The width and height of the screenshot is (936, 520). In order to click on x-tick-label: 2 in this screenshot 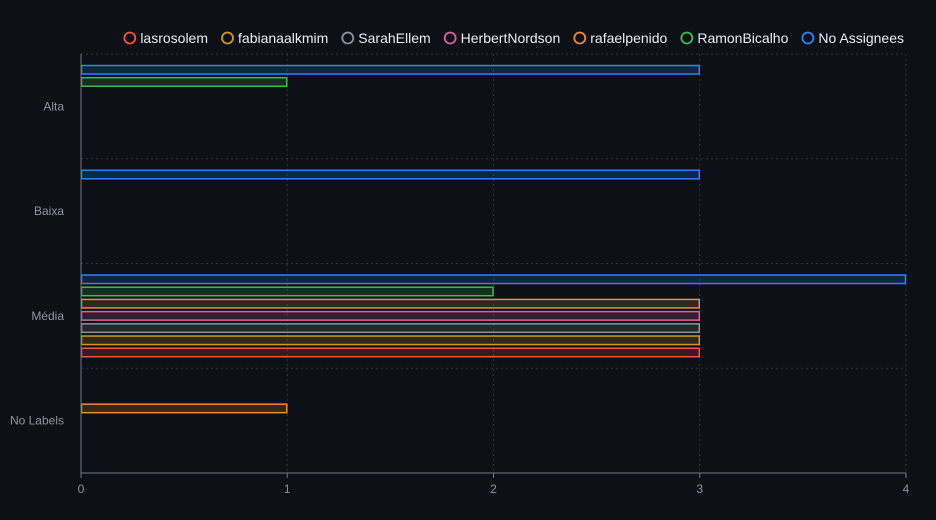, I will do `click(493, 489)`.